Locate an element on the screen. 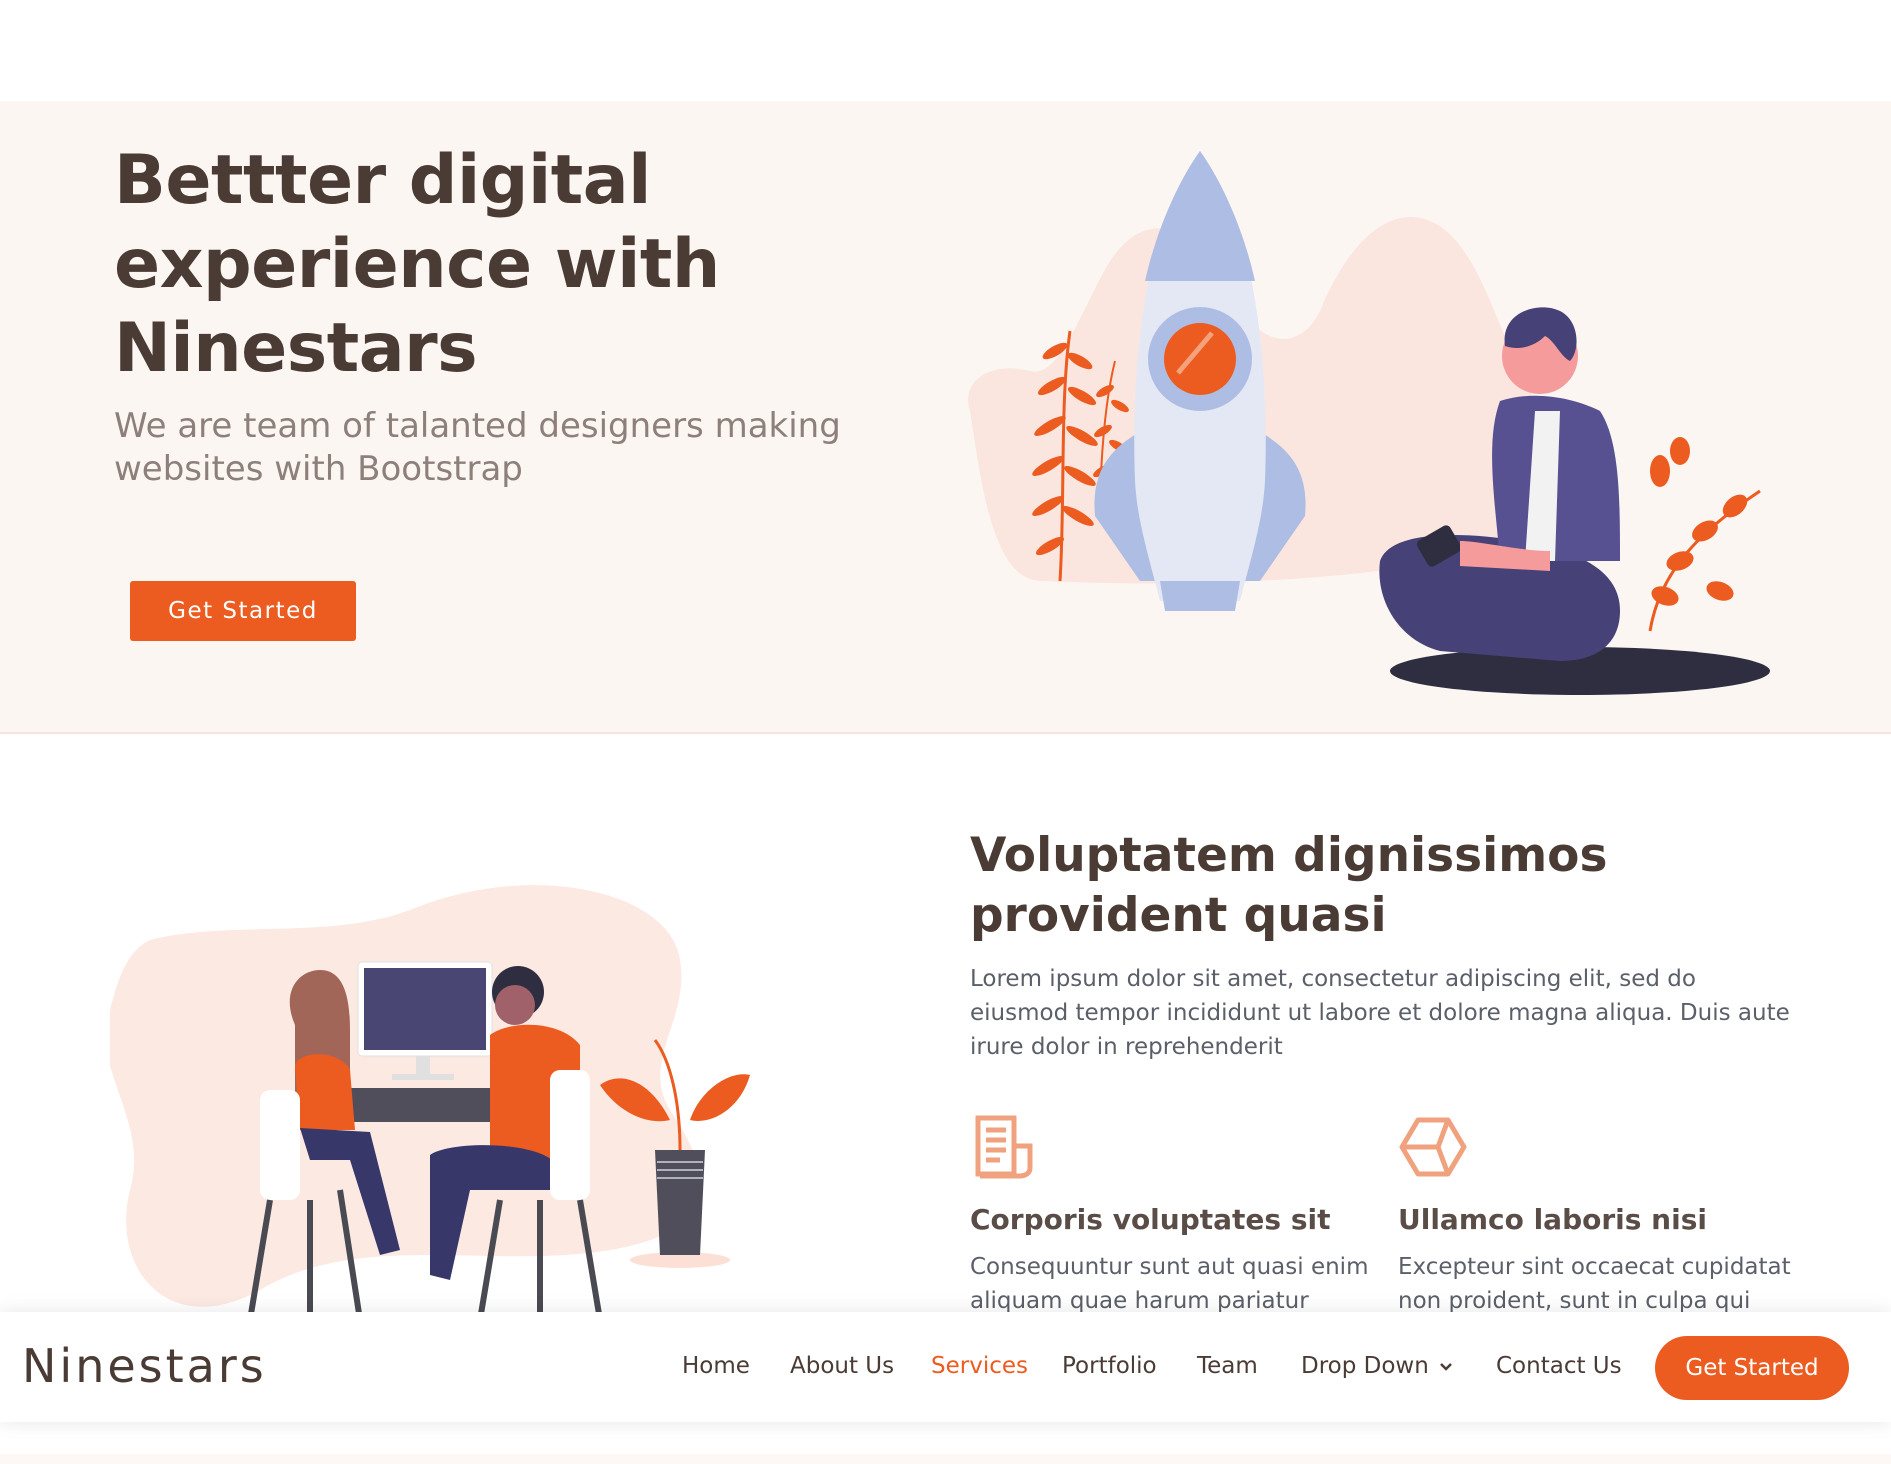 The width and height of the screenshot is (1891, 1464). nav-get-started-button: Get Started is located at coordinates (1752, 1368).